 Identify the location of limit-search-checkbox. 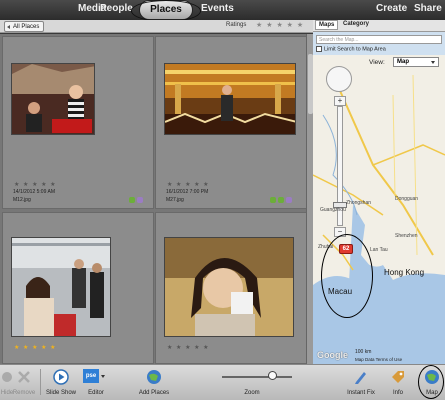
(319, 49).